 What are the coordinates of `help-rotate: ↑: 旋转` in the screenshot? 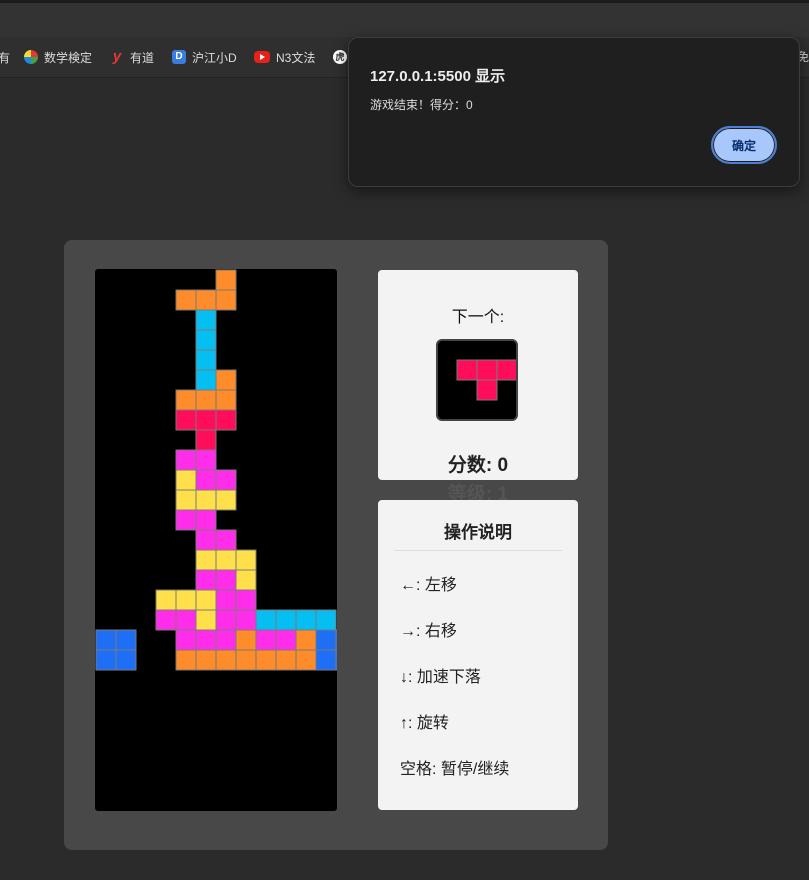 It's located at (424, 723).